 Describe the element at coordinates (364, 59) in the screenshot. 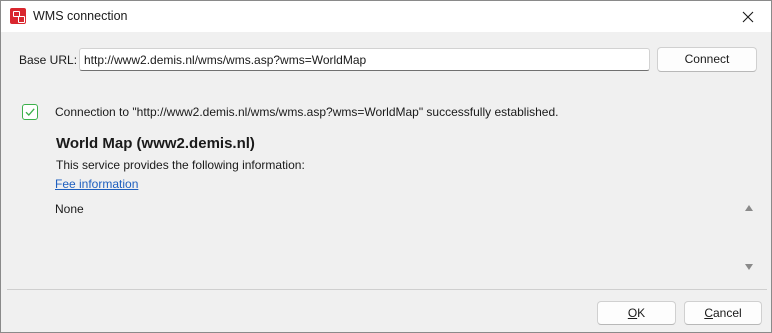

I see `base-url-input` at that location.